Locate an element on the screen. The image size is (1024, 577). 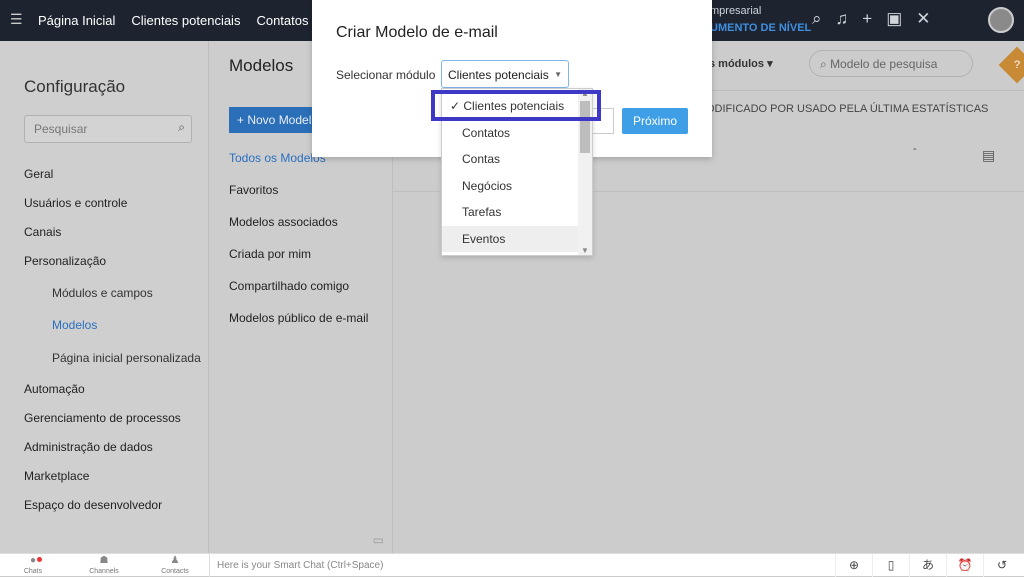
option-deals: Negócios is located at coordinates (510, 186).